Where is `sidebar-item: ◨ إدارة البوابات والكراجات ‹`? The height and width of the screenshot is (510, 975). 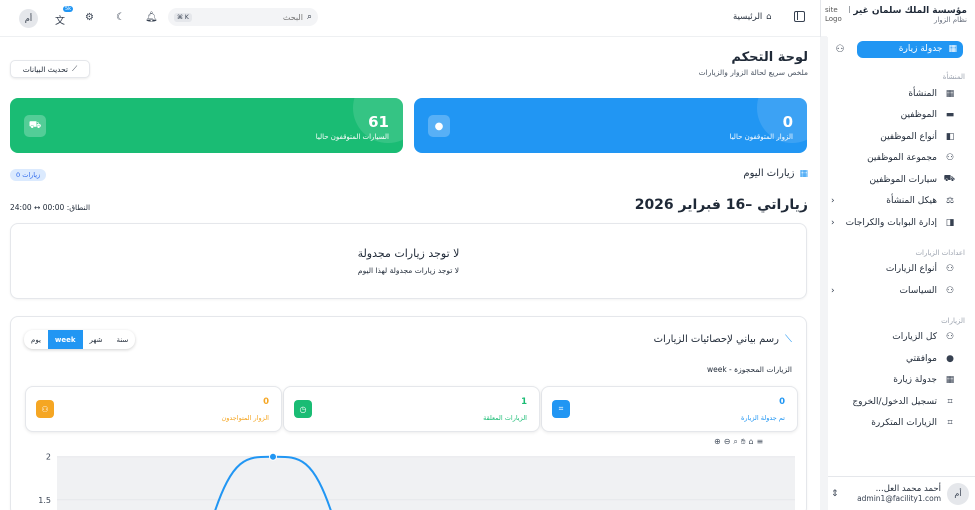
sidebar-item: ◨ إدارة البوابات والكراجات ‹ is located at coordinates (898, 223).